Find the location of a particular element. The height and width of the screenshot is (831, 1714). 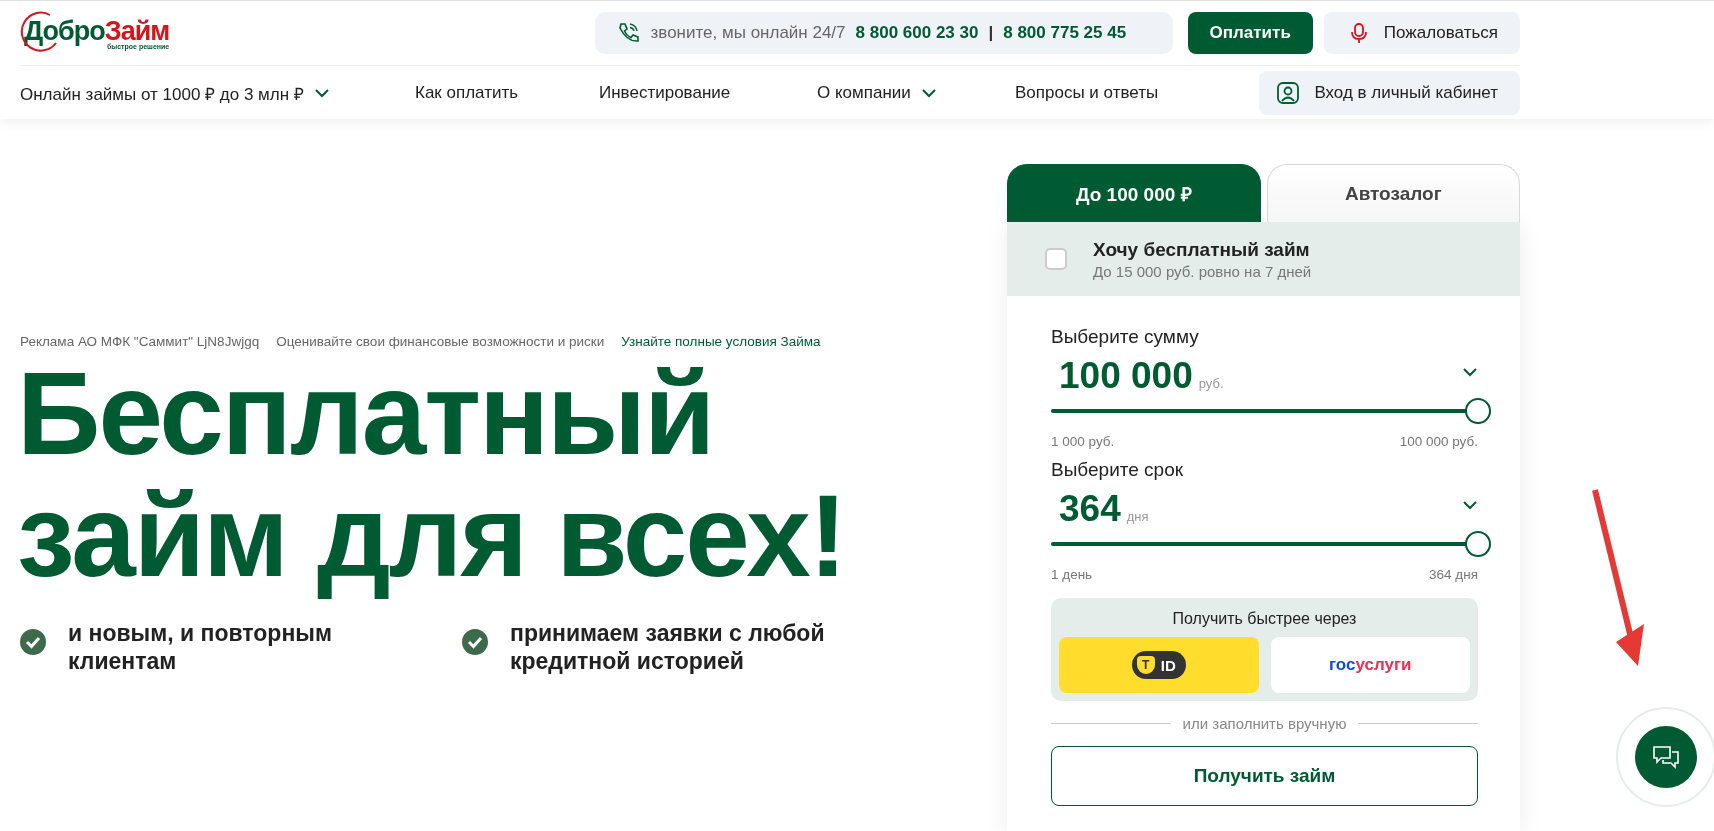

slider-value: 100 000 is located at coordinates (1126, 376).